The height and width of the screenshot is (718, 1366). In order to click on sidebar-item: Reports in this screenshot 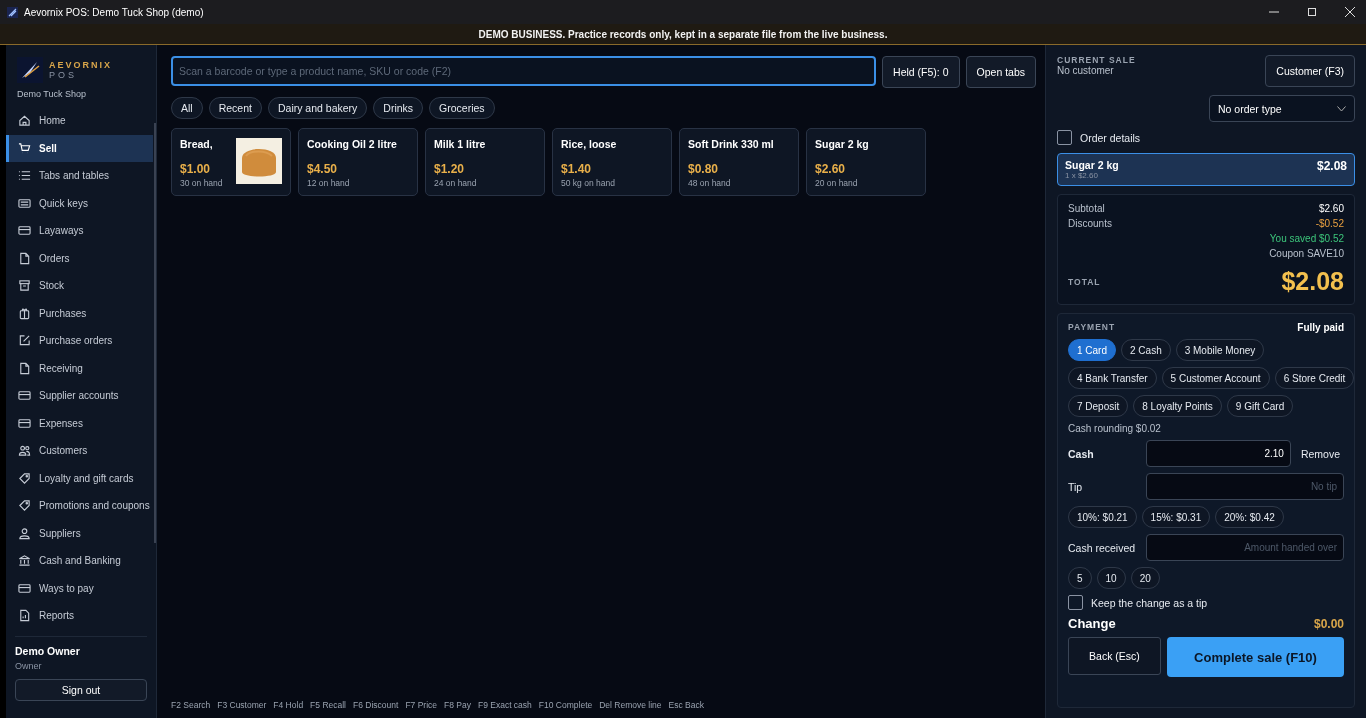, I will do `click(79, 616)`.